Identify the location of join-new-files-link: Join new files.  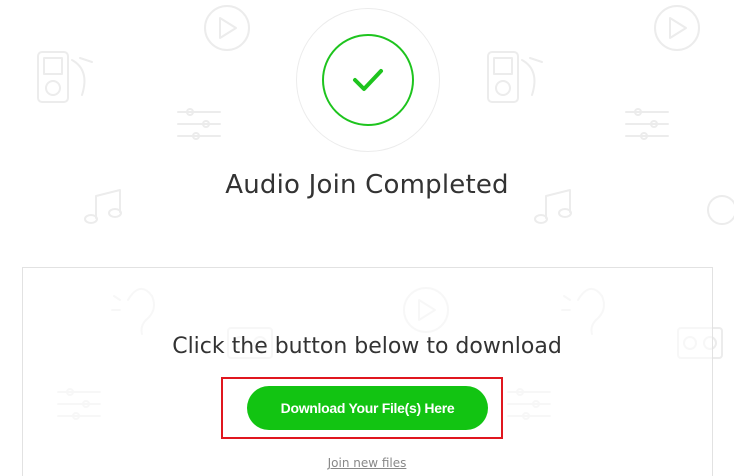
(367, 463).